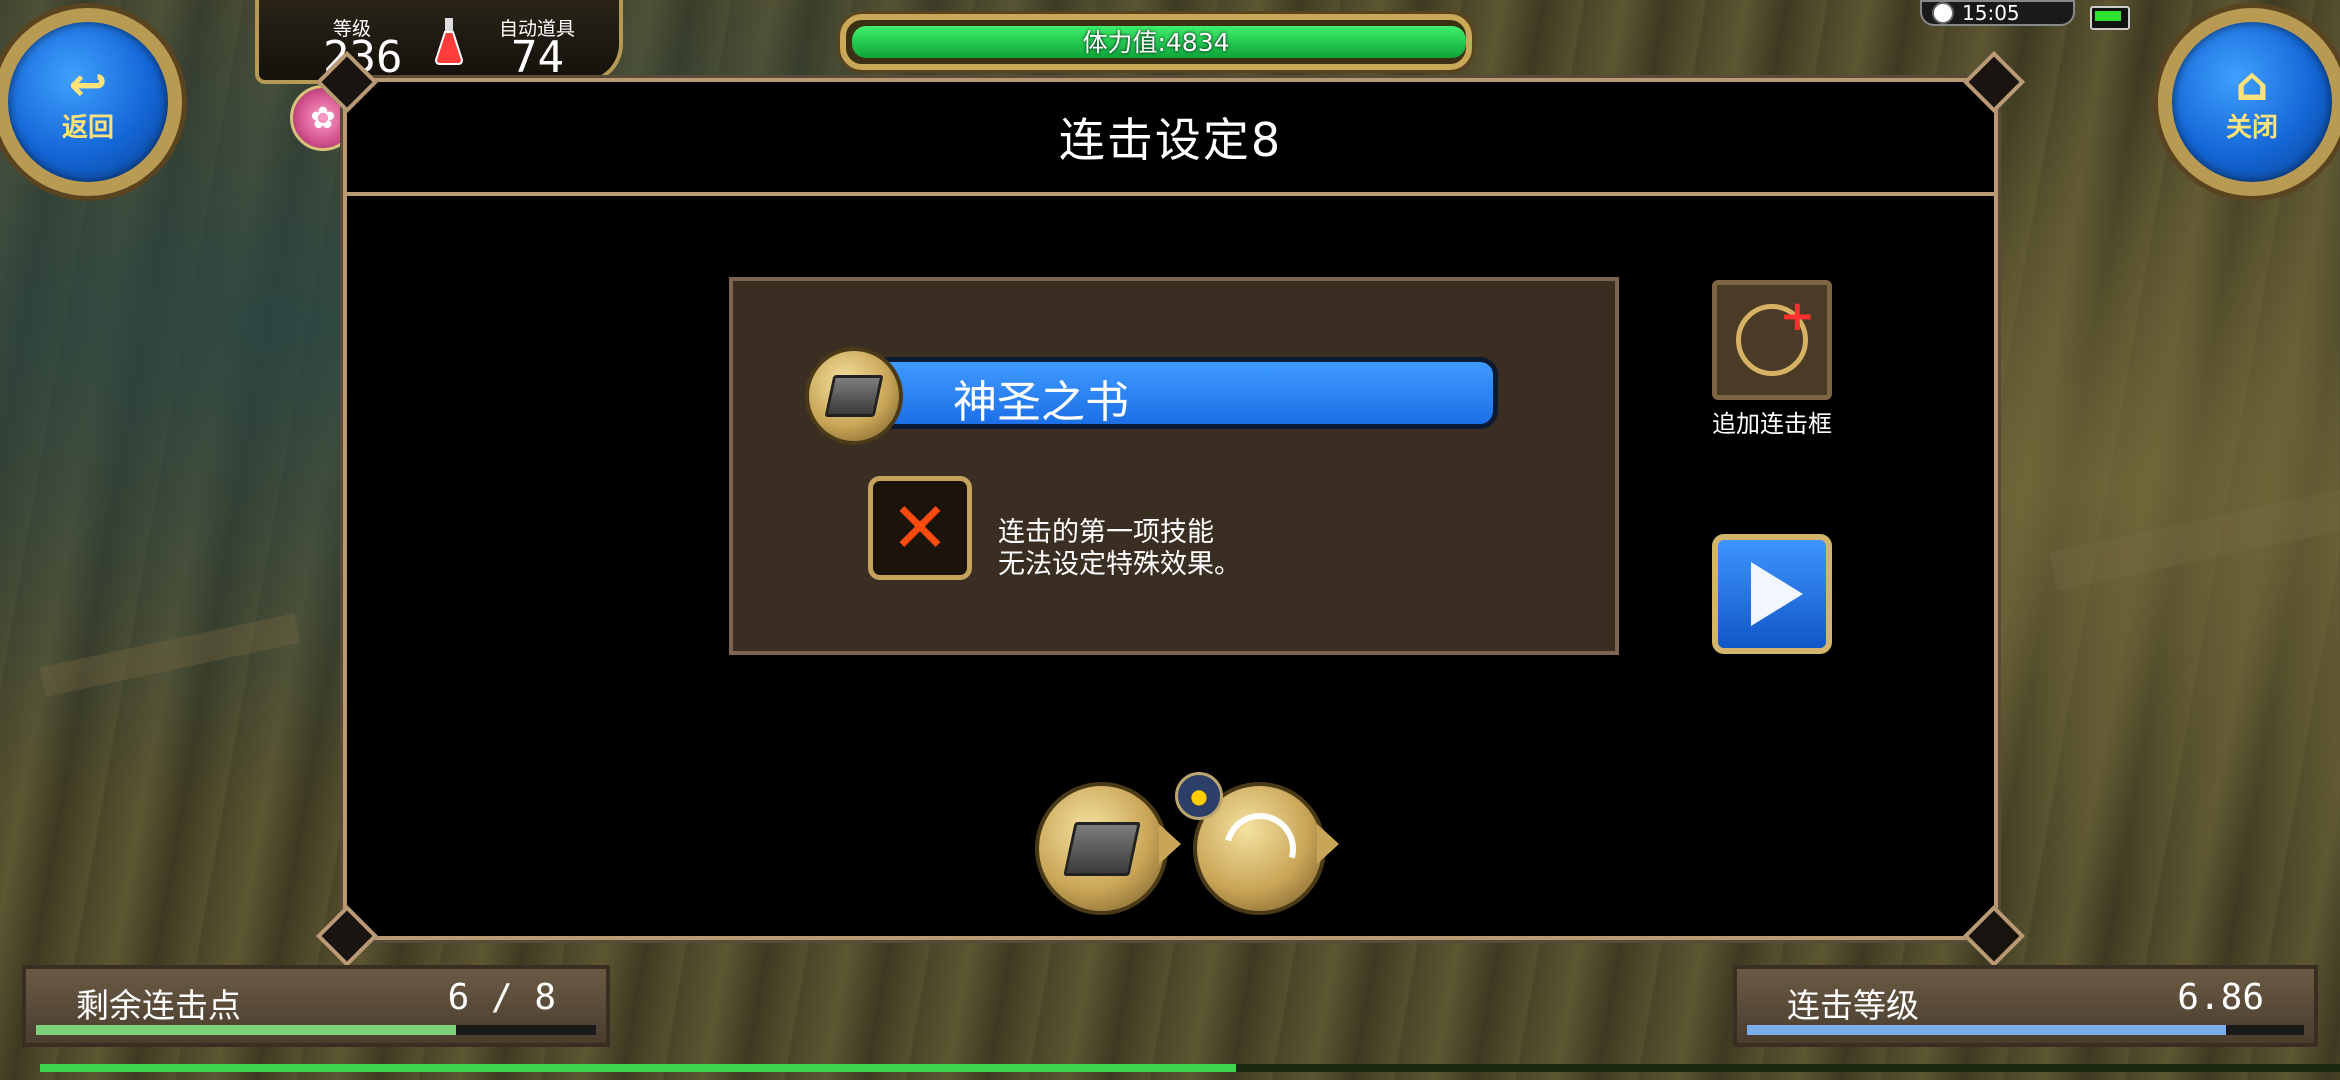 The width and height of the screenshot is (2340, 1080). What do you see at coordinates (2252, 83) in the screenshot?
I see `home-icon: ⌂` at bounding box center [2252, 83].